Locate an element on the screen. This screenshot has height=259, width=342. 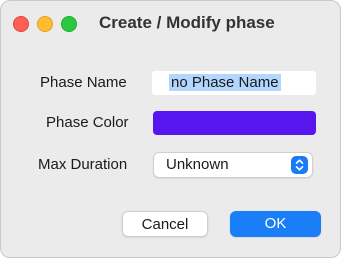
ok-button: OK is located at coordinates (275, 224).